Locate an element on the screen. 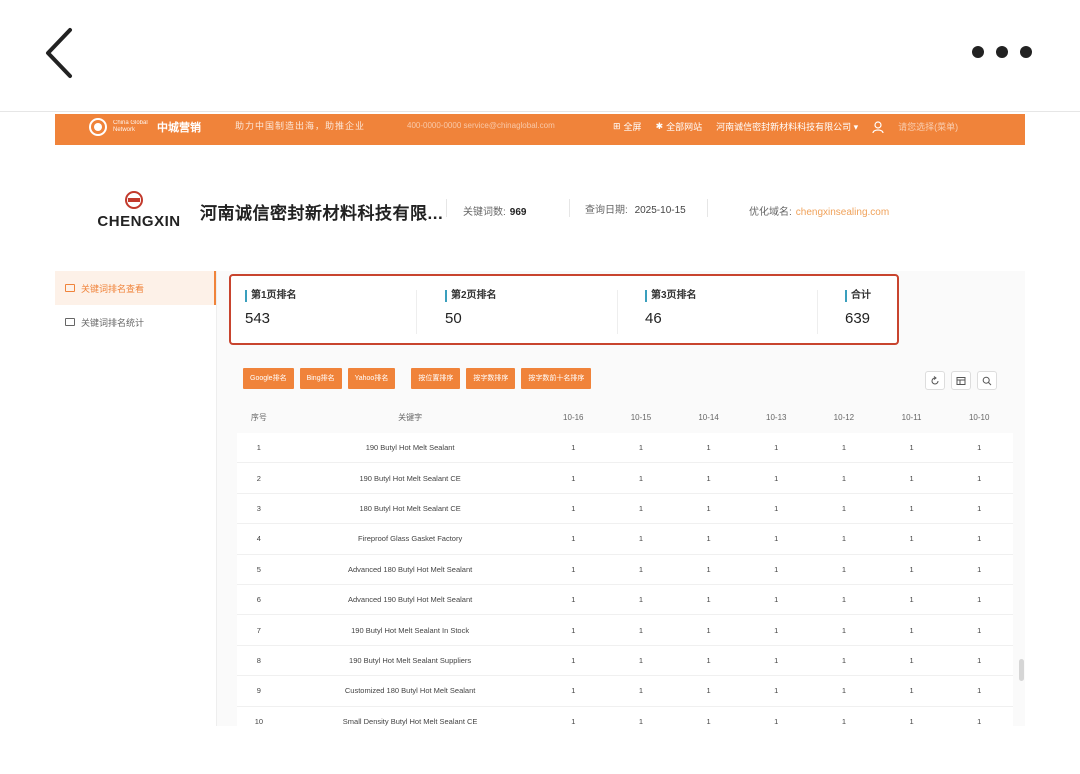  optimized-domain-link: chengxinsealing.com is located at coordinates (842, 212).